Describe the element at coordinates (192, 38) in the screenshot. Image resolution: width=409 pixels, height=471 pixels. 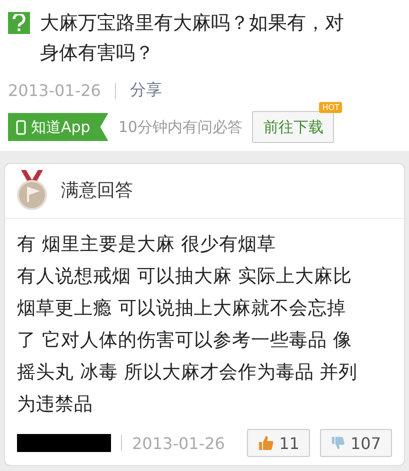
I see `question-title: 大麻万宝路里有大麻吗？如果有，对身体有害吗？` at that location.